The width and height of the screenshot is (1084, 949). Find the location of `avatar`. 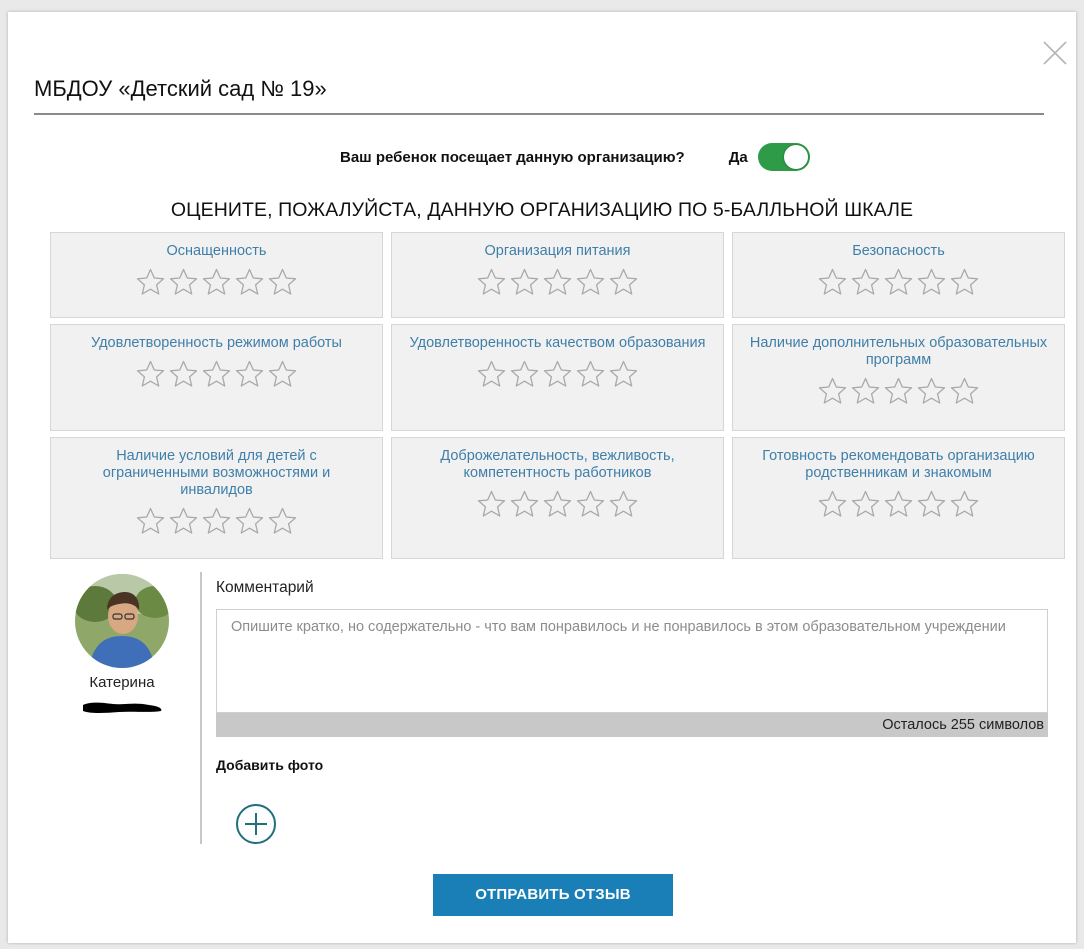

avatar is located at coordinates (122, 621).